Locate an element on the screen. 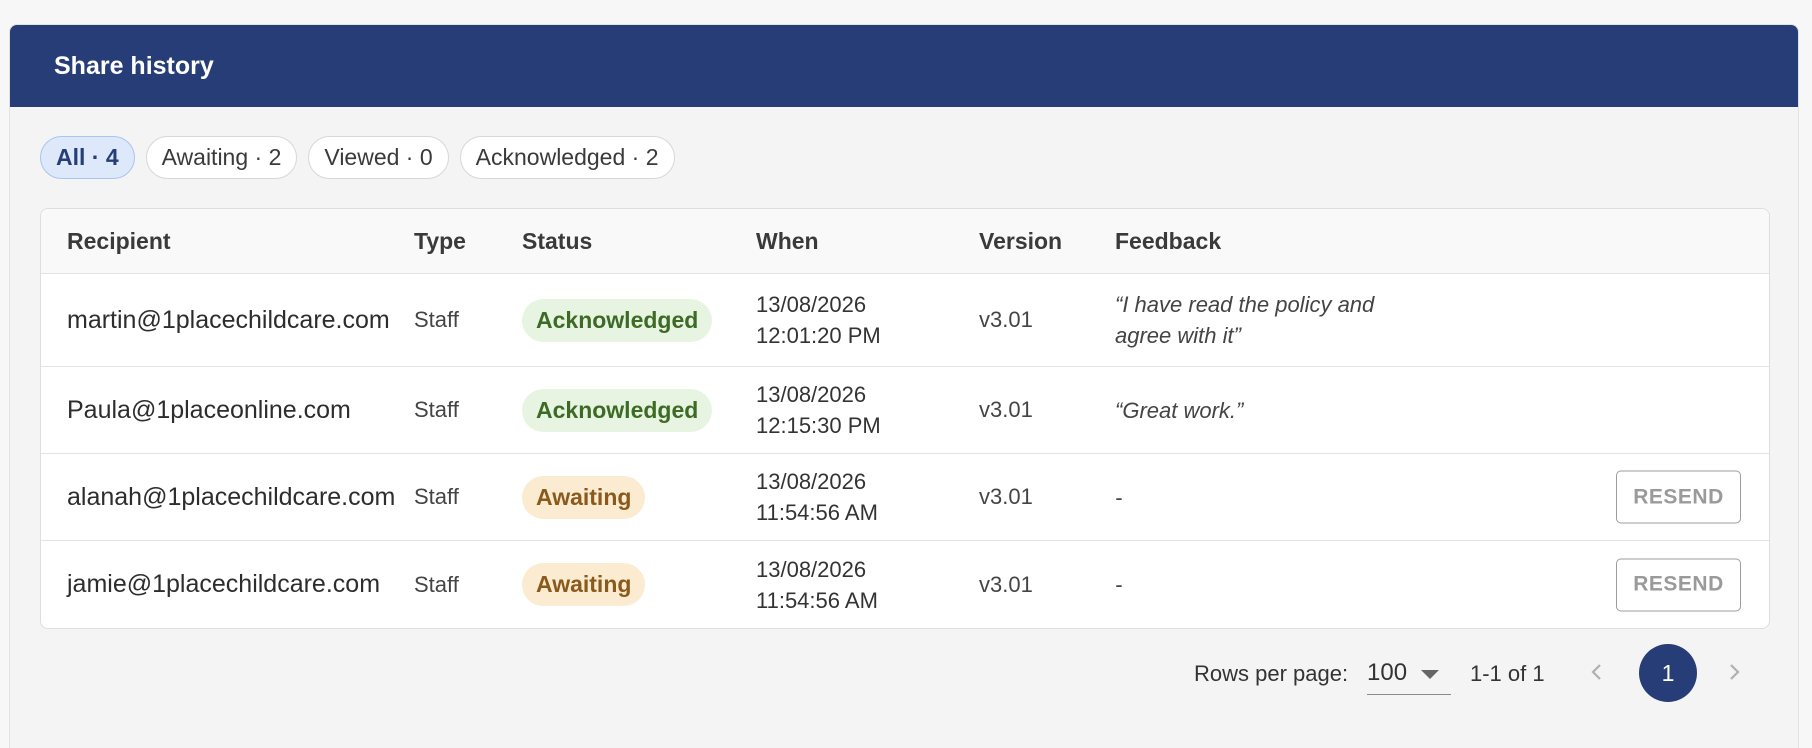  feedback-text: “Great work.” is located at coordinates (1179, 410).